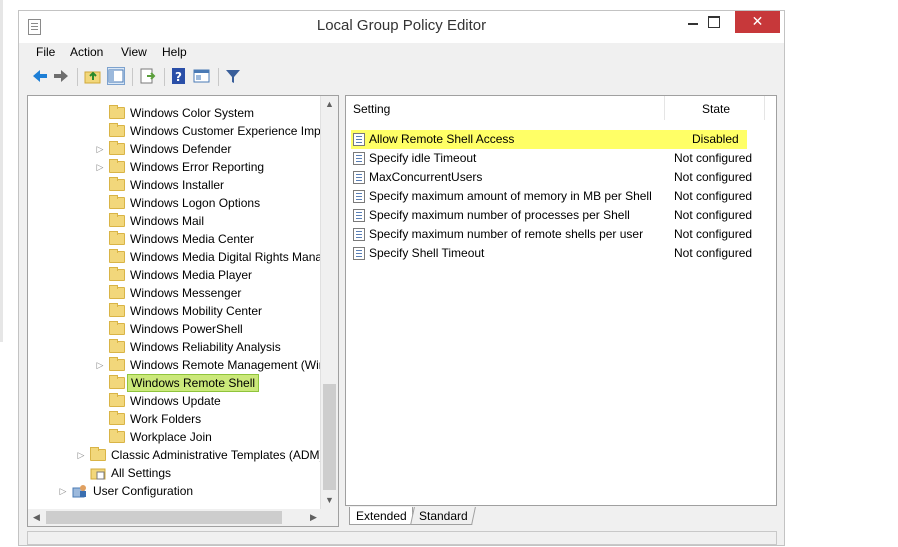 This screenshot has width=898, height=547. Describe the element at coordinates (549, 139) in the screenshot. I see `policy-row: Allow Remote Shell Access Disabled` at that location.